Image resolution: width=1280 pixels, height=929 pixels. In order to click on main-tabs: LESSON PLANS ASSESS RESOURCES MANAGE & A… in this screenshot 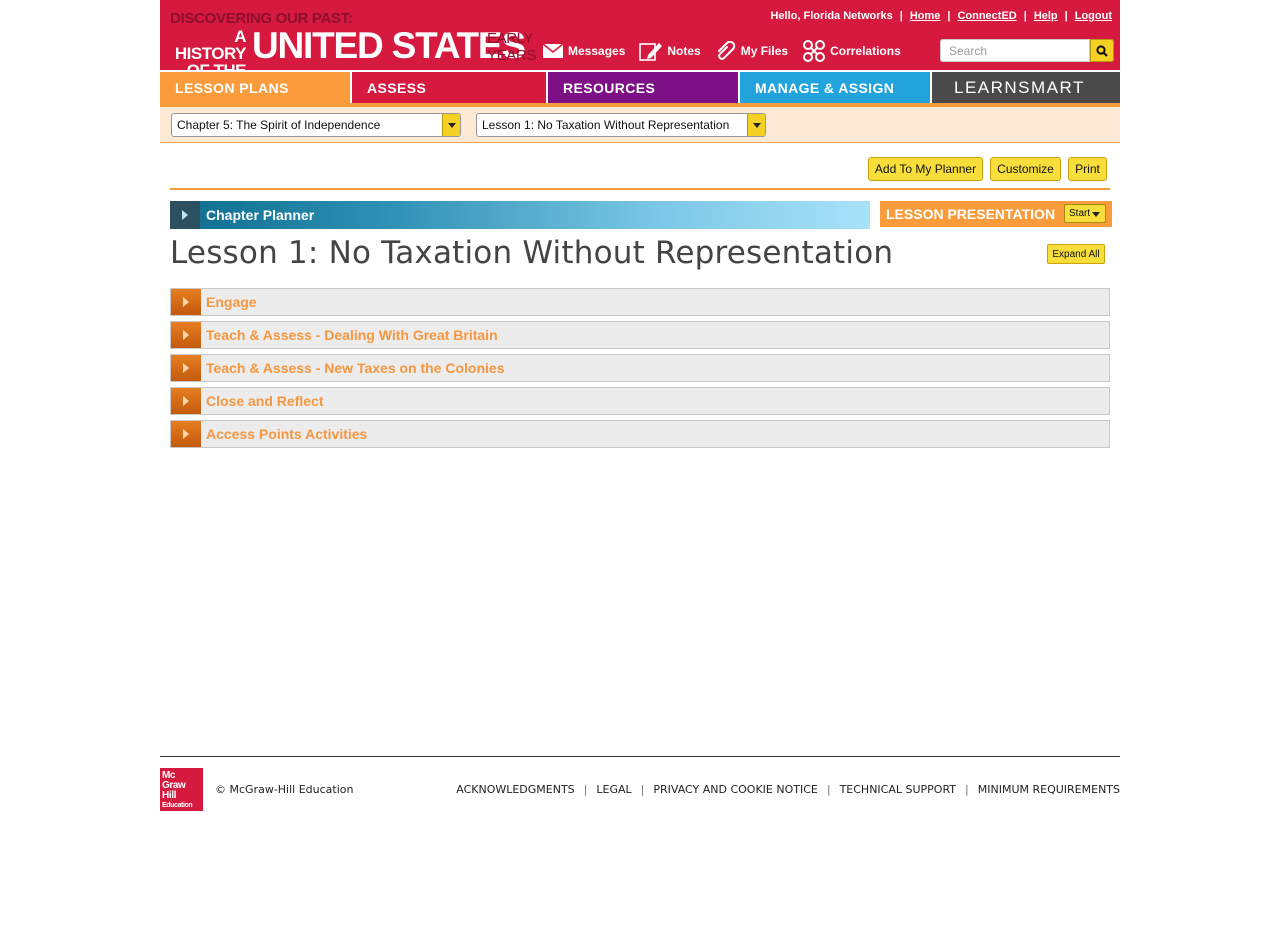, I will do `click(640, 87)`.